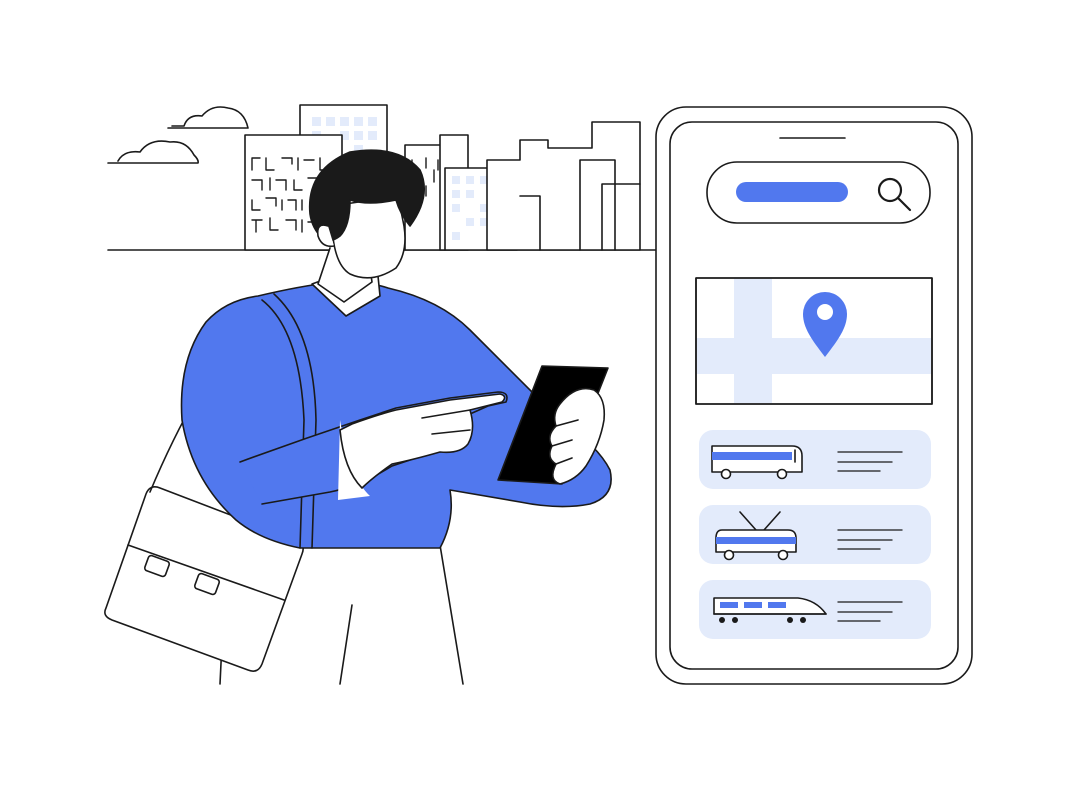  I want to click on cloud-left, so click(153, 152).